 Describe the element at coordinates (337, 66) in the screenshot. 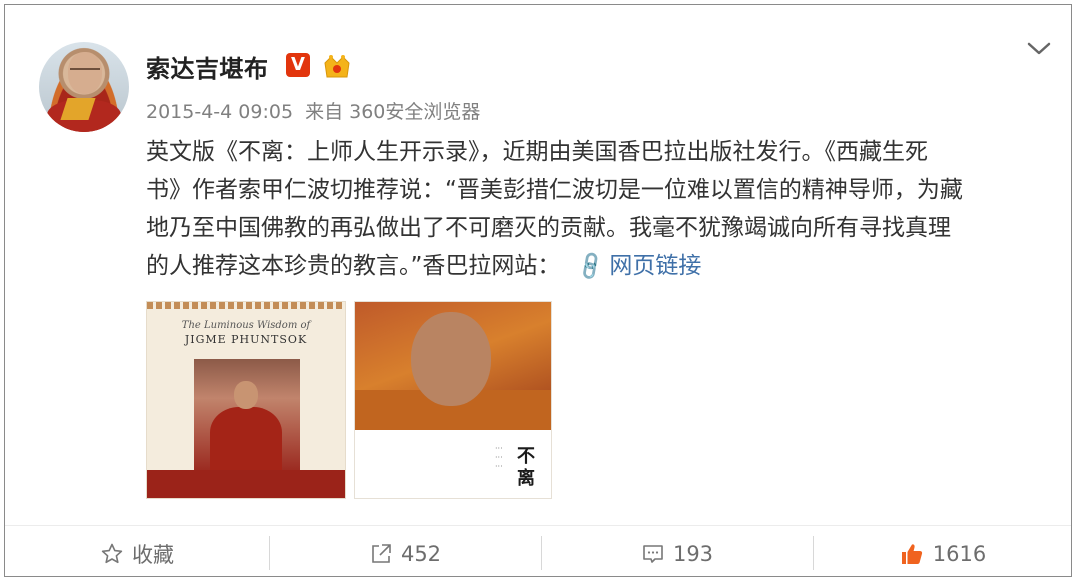

I see `crown-icon` at that location.